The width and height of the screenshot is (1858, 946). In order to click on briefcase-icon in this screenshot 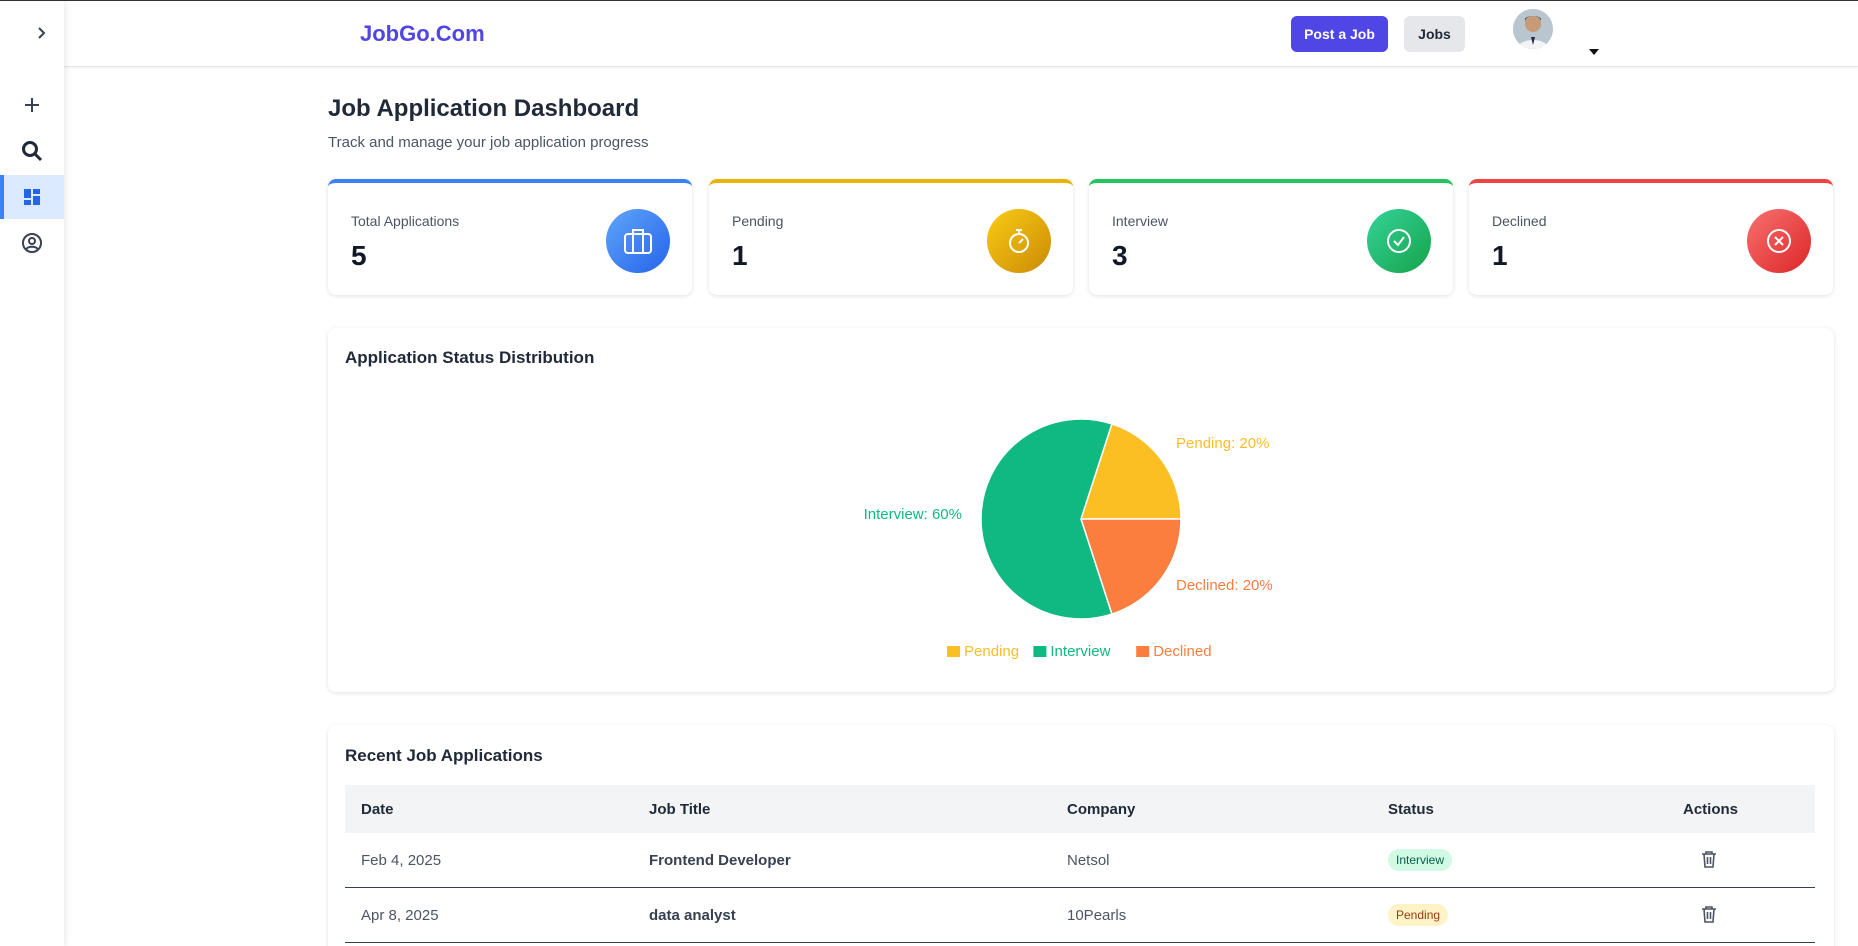, I will do `click(638, 241)`.